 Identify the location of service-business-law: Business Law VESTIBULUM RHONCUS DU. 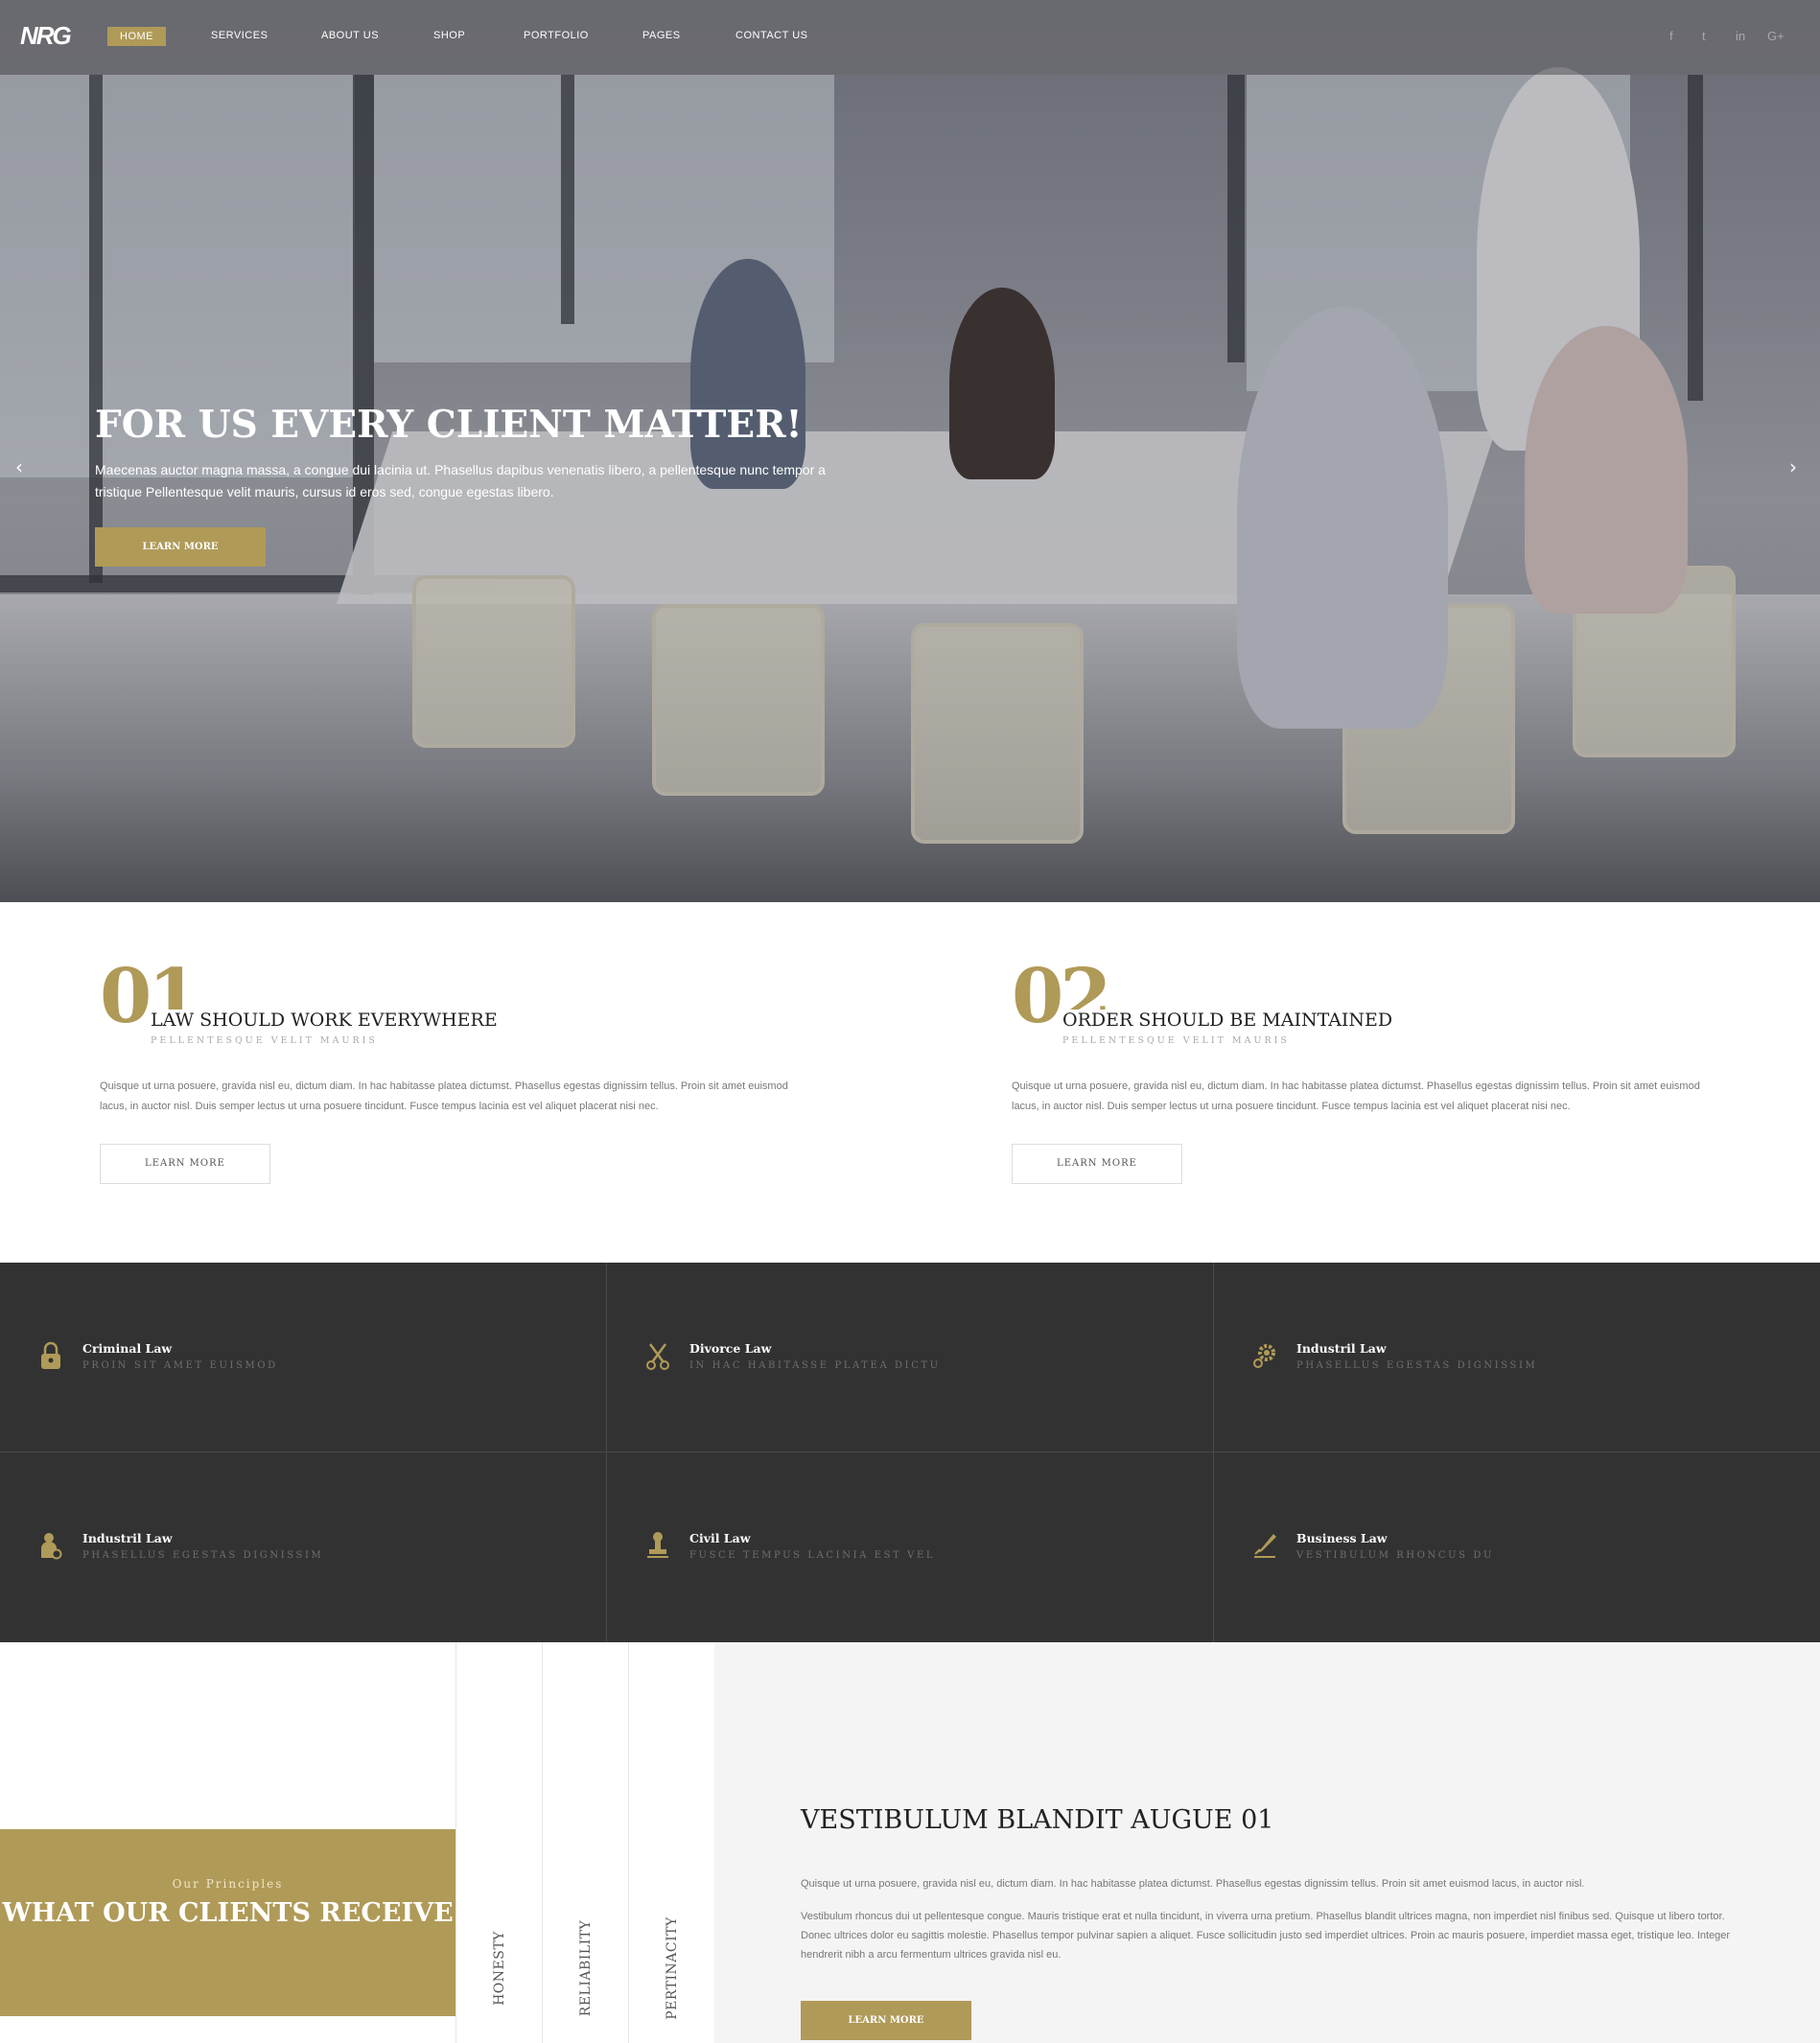
(1517, 1547).